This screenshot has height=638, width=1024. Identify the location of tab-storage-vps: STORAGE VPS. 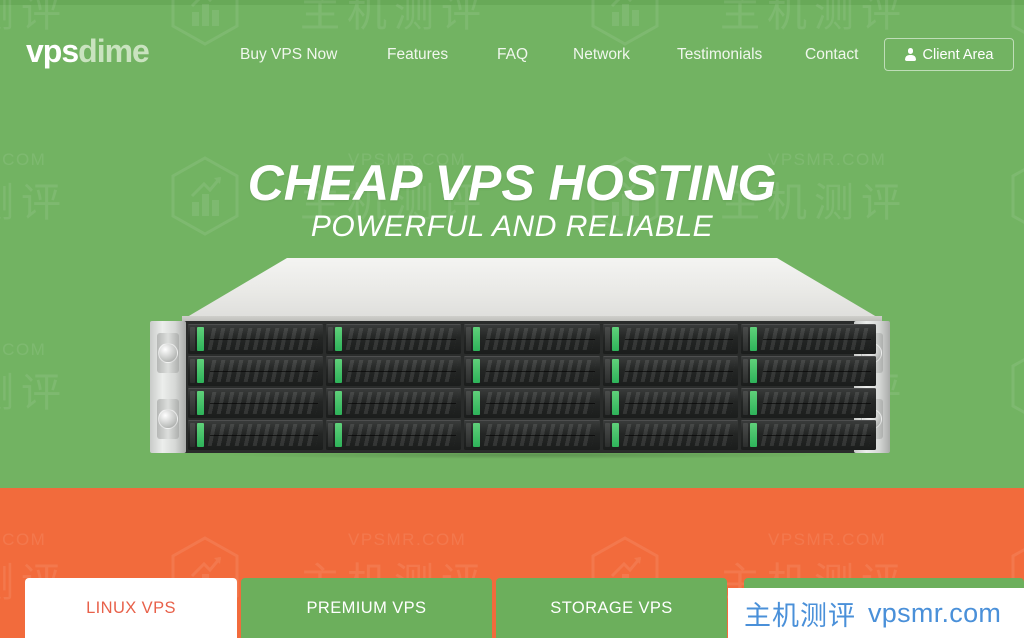
(611, 608).